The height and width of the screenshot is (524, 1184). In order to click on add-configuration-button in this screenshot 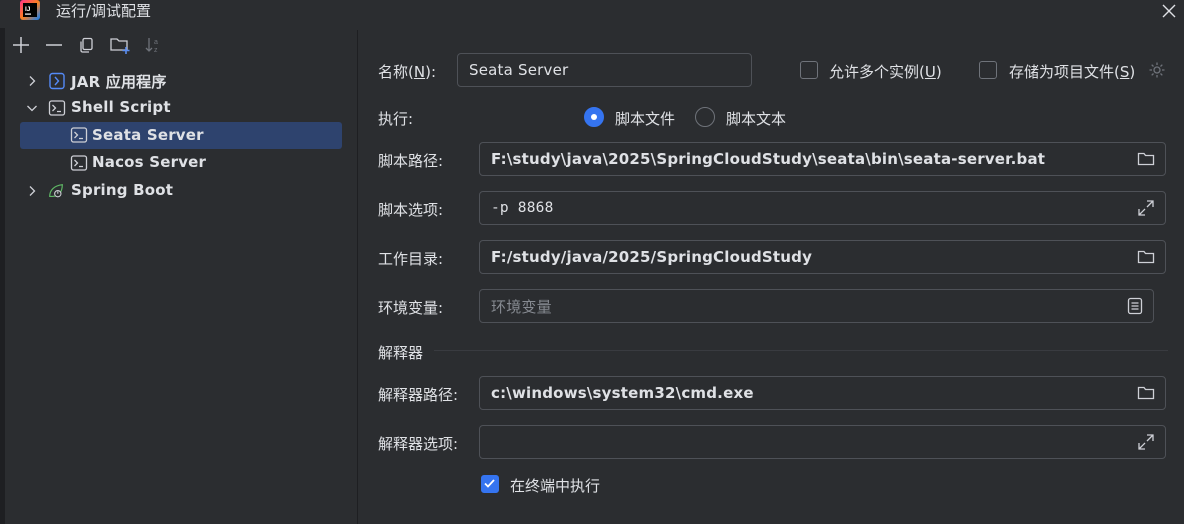, I will do `click(21, 45)`.